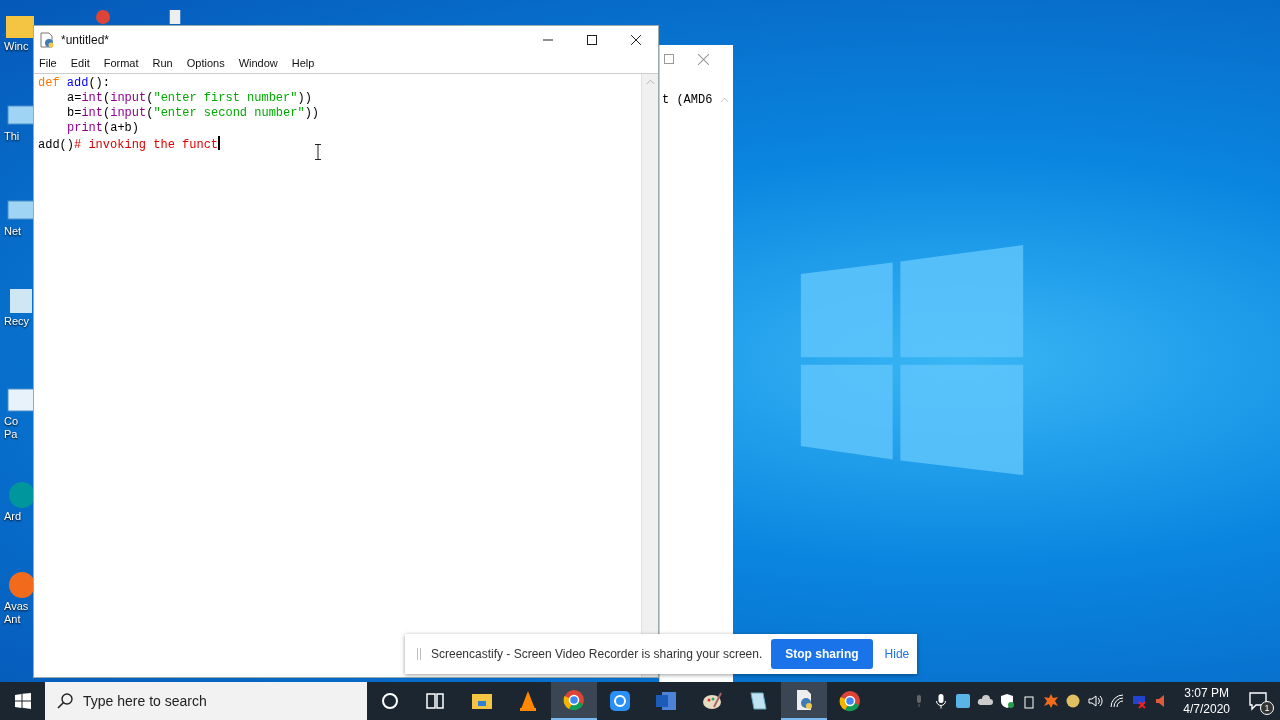 The image size is (1280, 720). I want to click on code-line: add()# invoking the funct, so click(130, 143).